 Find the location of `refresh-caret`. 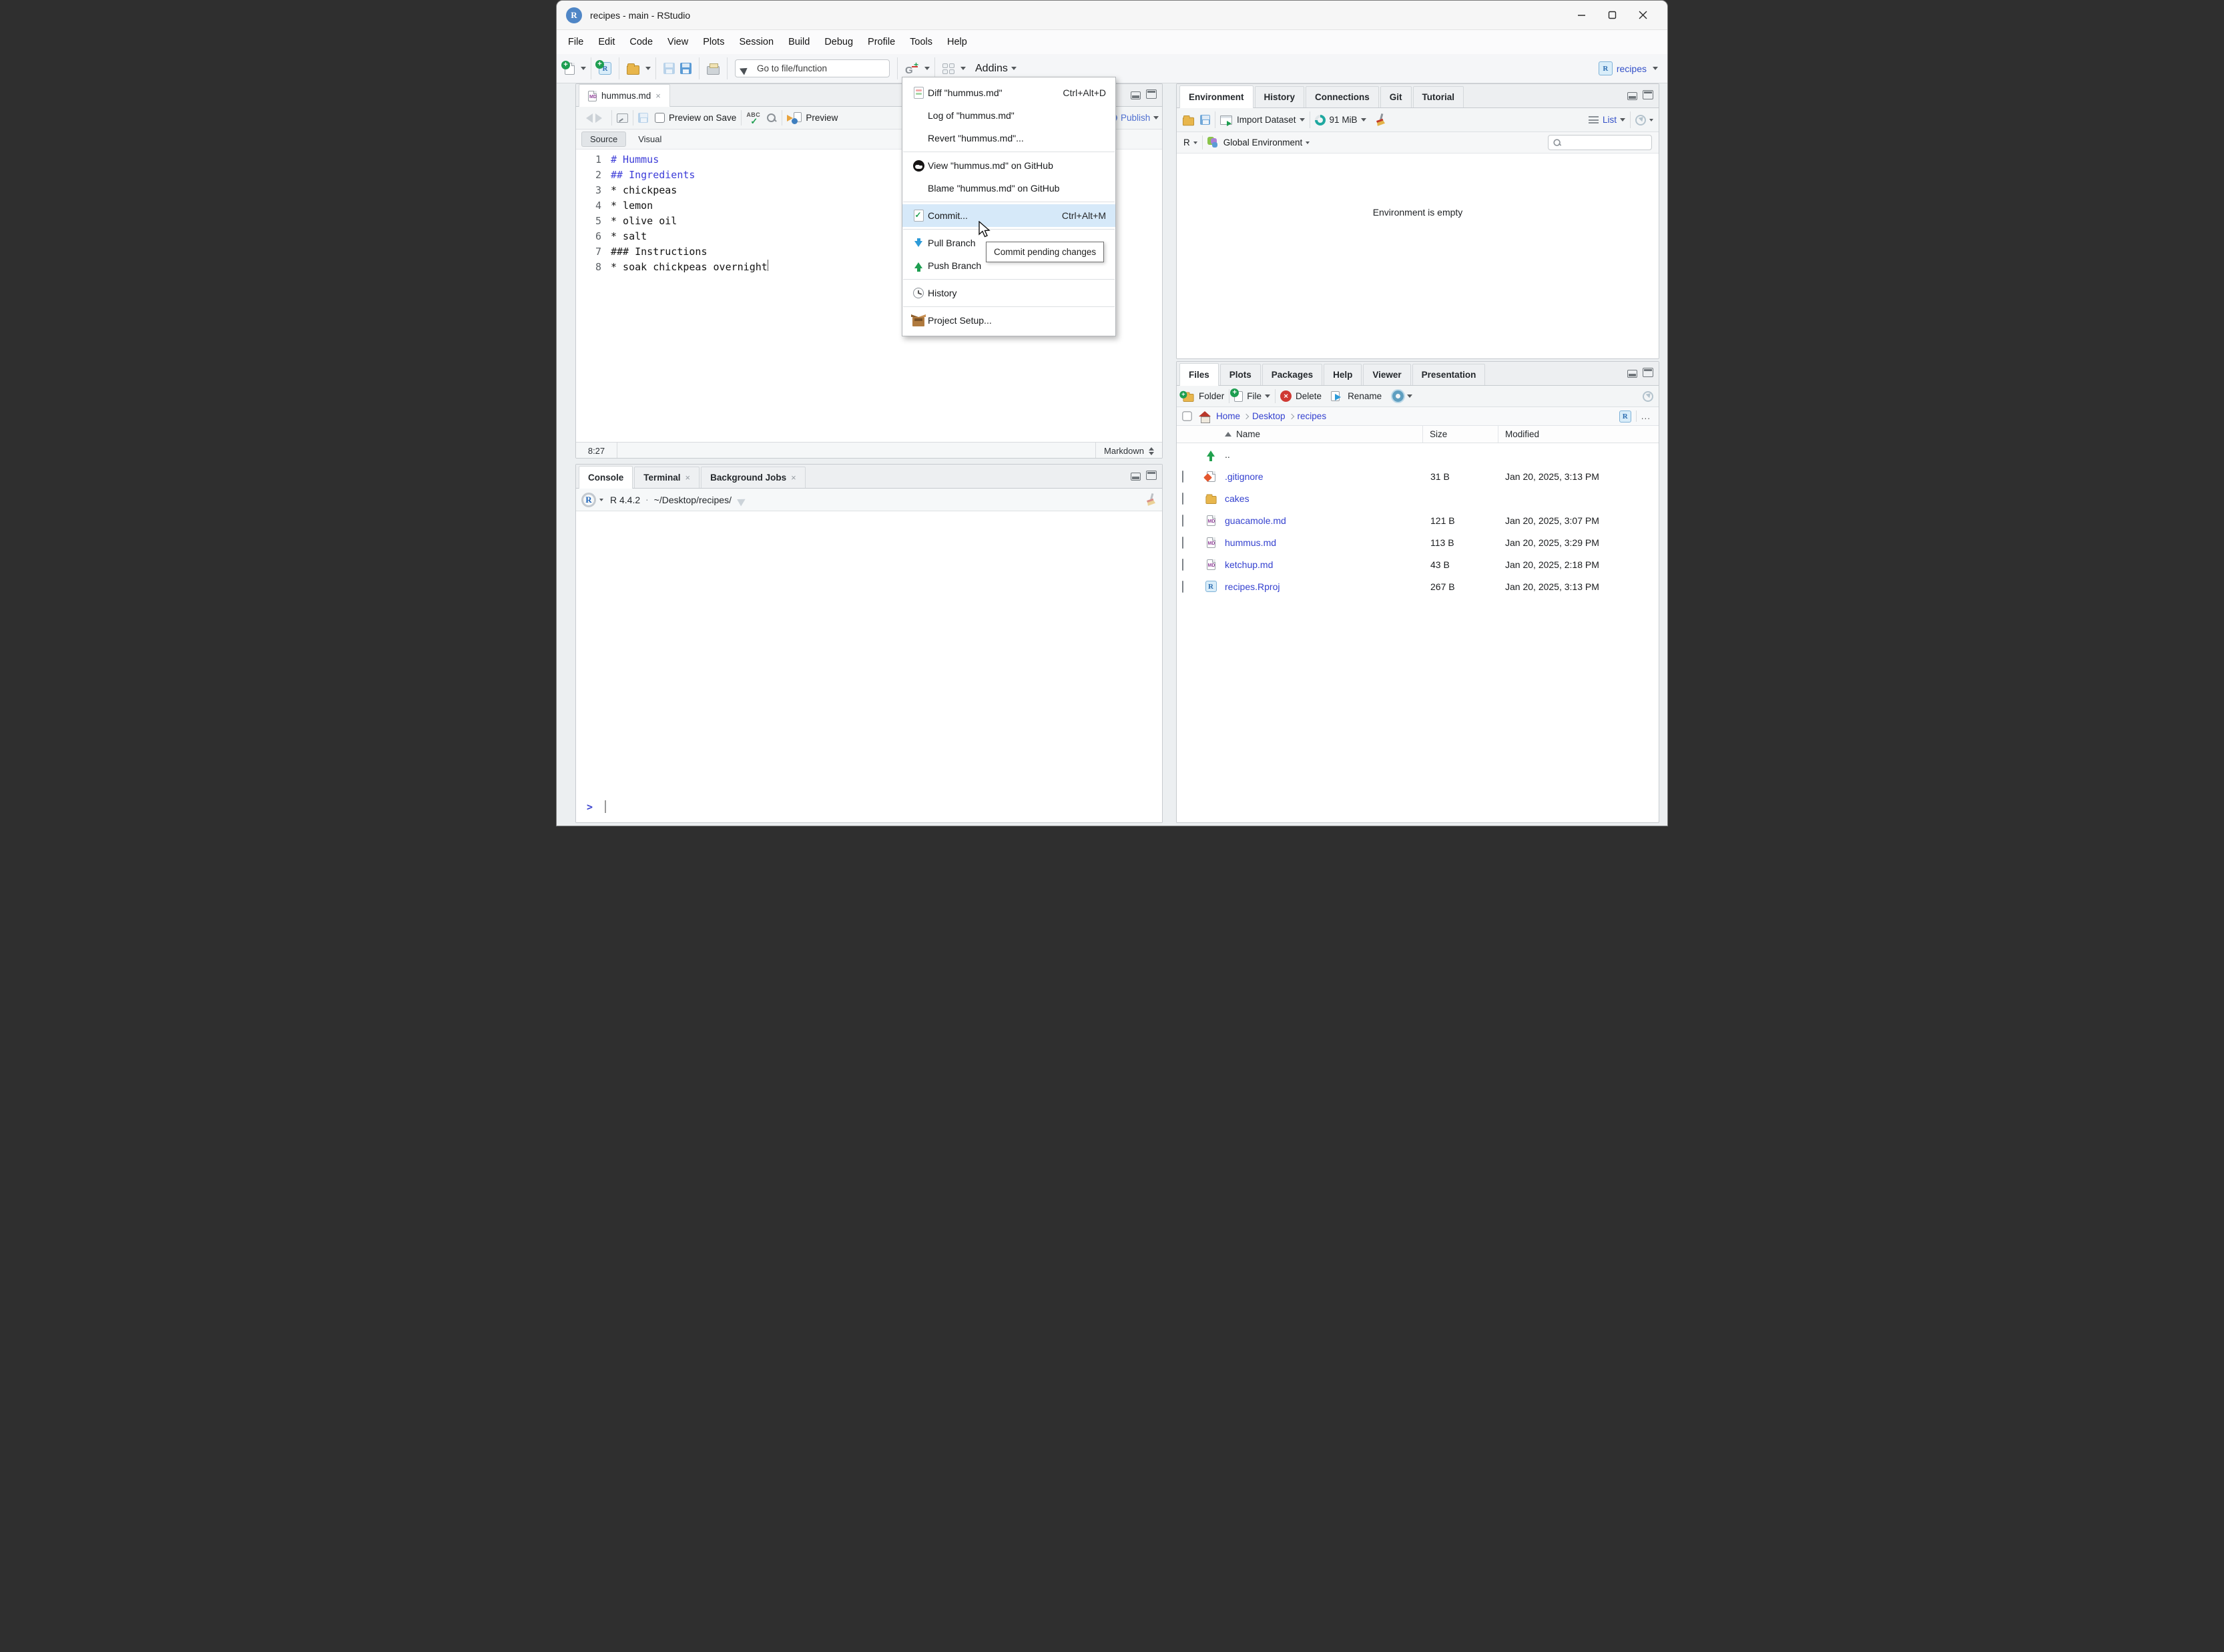

refresh-caret is located at coordinates (1651, 119).